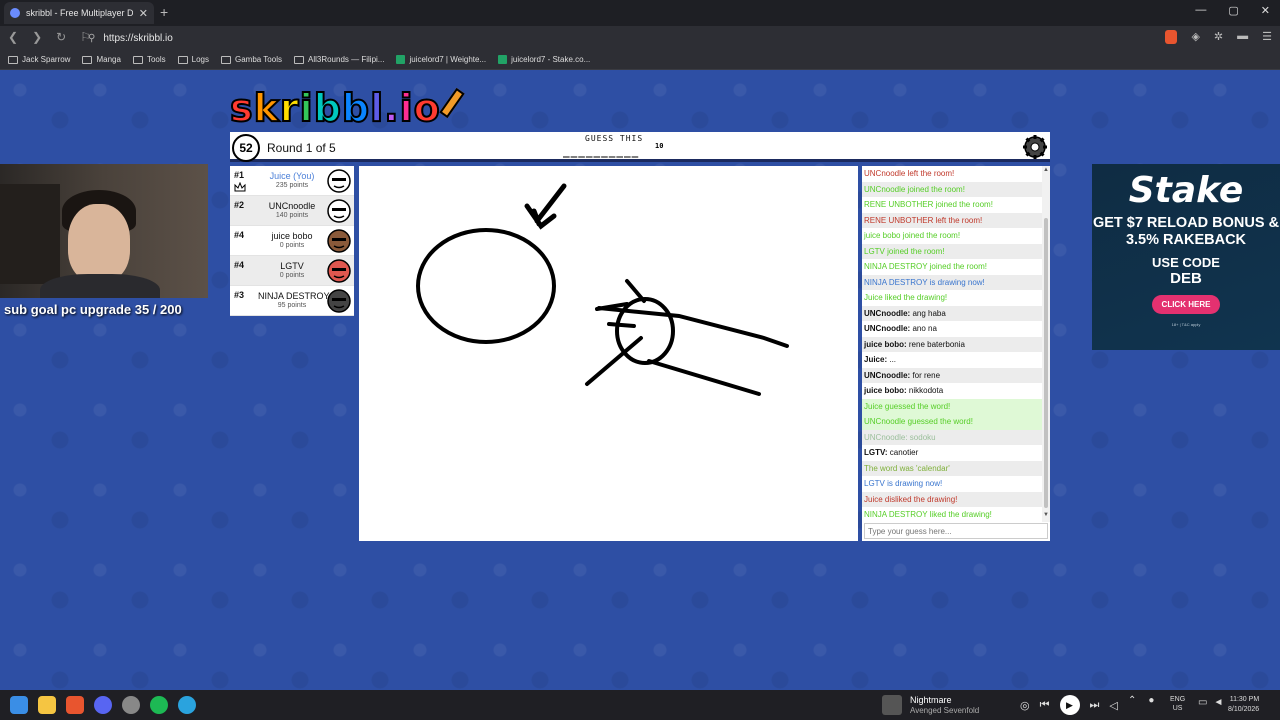 The image size is (1280, 720). I want to click on chat-message: UNCnoodle: sodoku, so click(952, 437).